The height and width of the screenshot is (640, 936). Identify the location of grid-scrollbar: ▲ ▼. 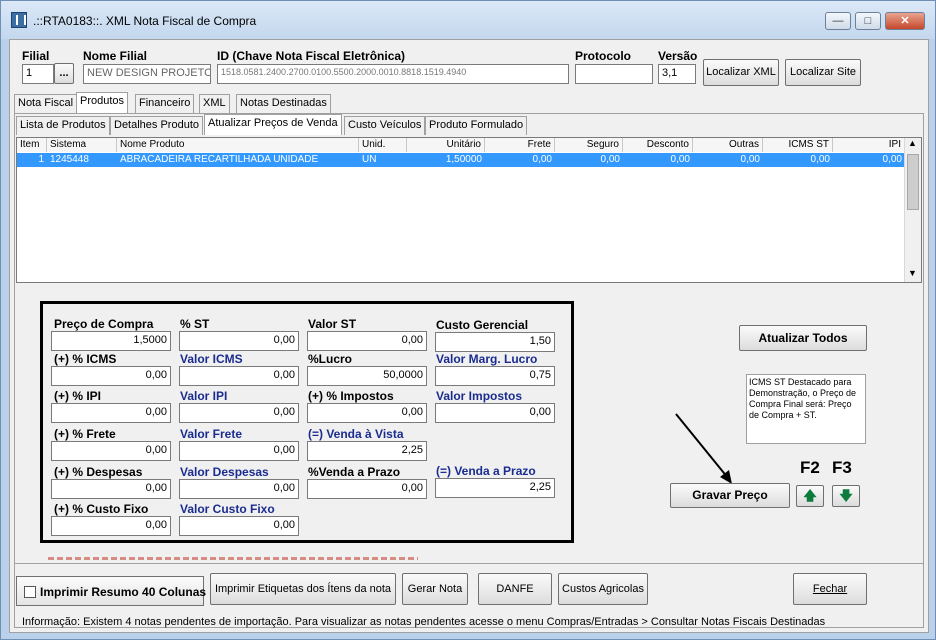
(912, 210).